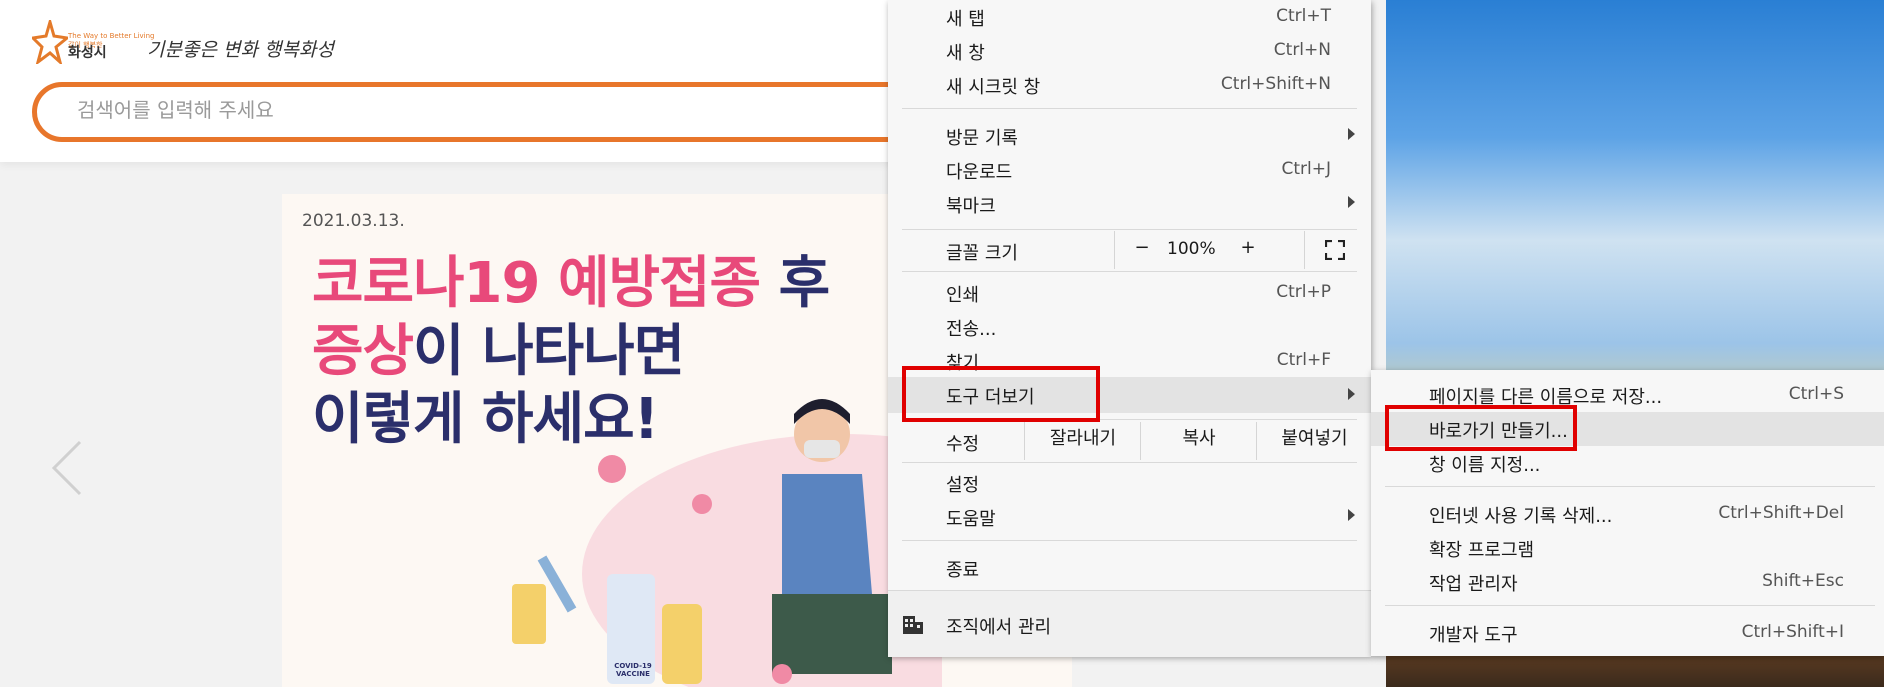 This screenshot has width=1884, height=687. What do you see at coordinates (1129, 293) in the screenshot?
I see `menu-item-print: 인쇄 Ctrl+P` at bounding box center [1129, 293].